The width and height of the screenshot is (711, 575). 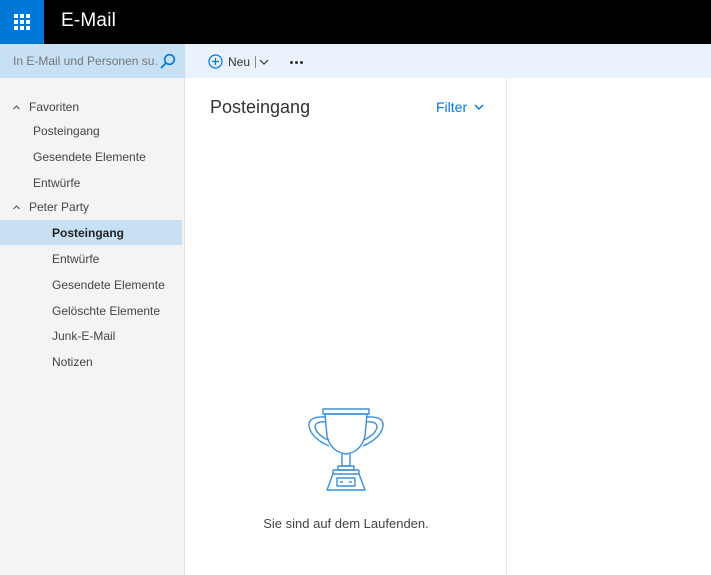 What do you see at coordinates (260, 107) in the screenshot?
I see `folder-title: Posteingang` at bounding box center [260, 107].